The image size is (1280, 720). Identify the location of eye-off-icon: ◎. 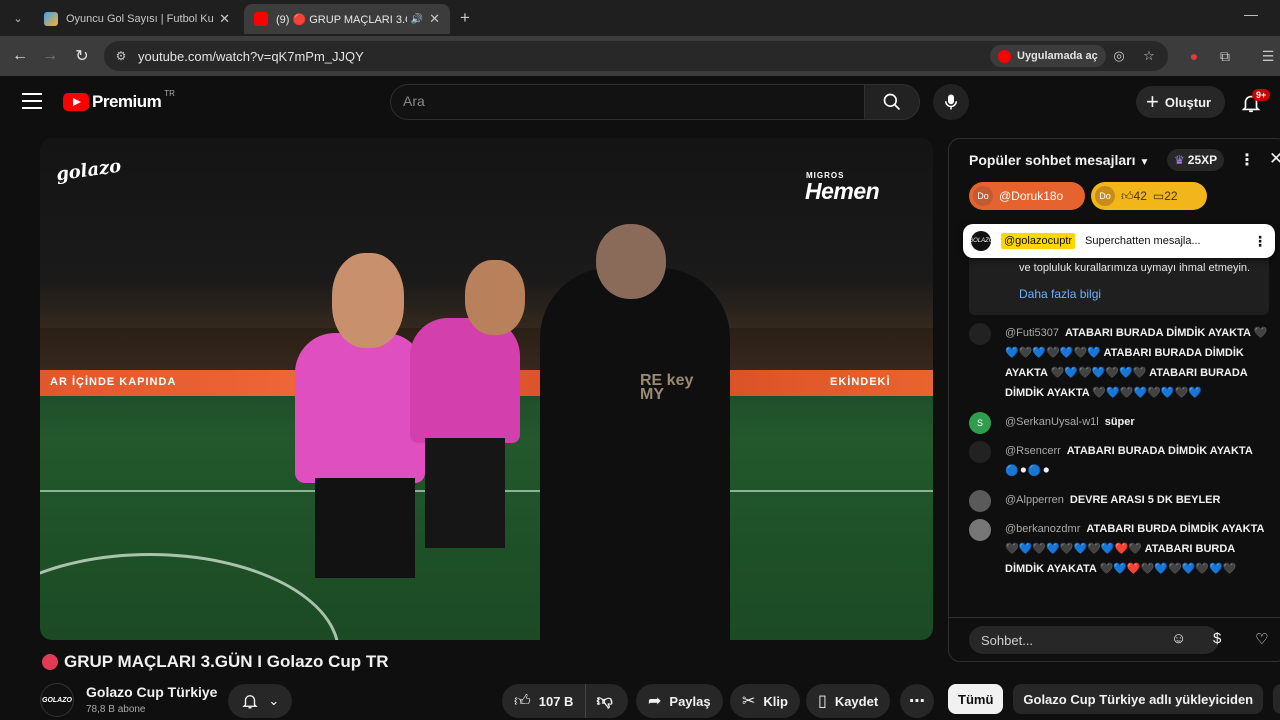
(1119, 56).